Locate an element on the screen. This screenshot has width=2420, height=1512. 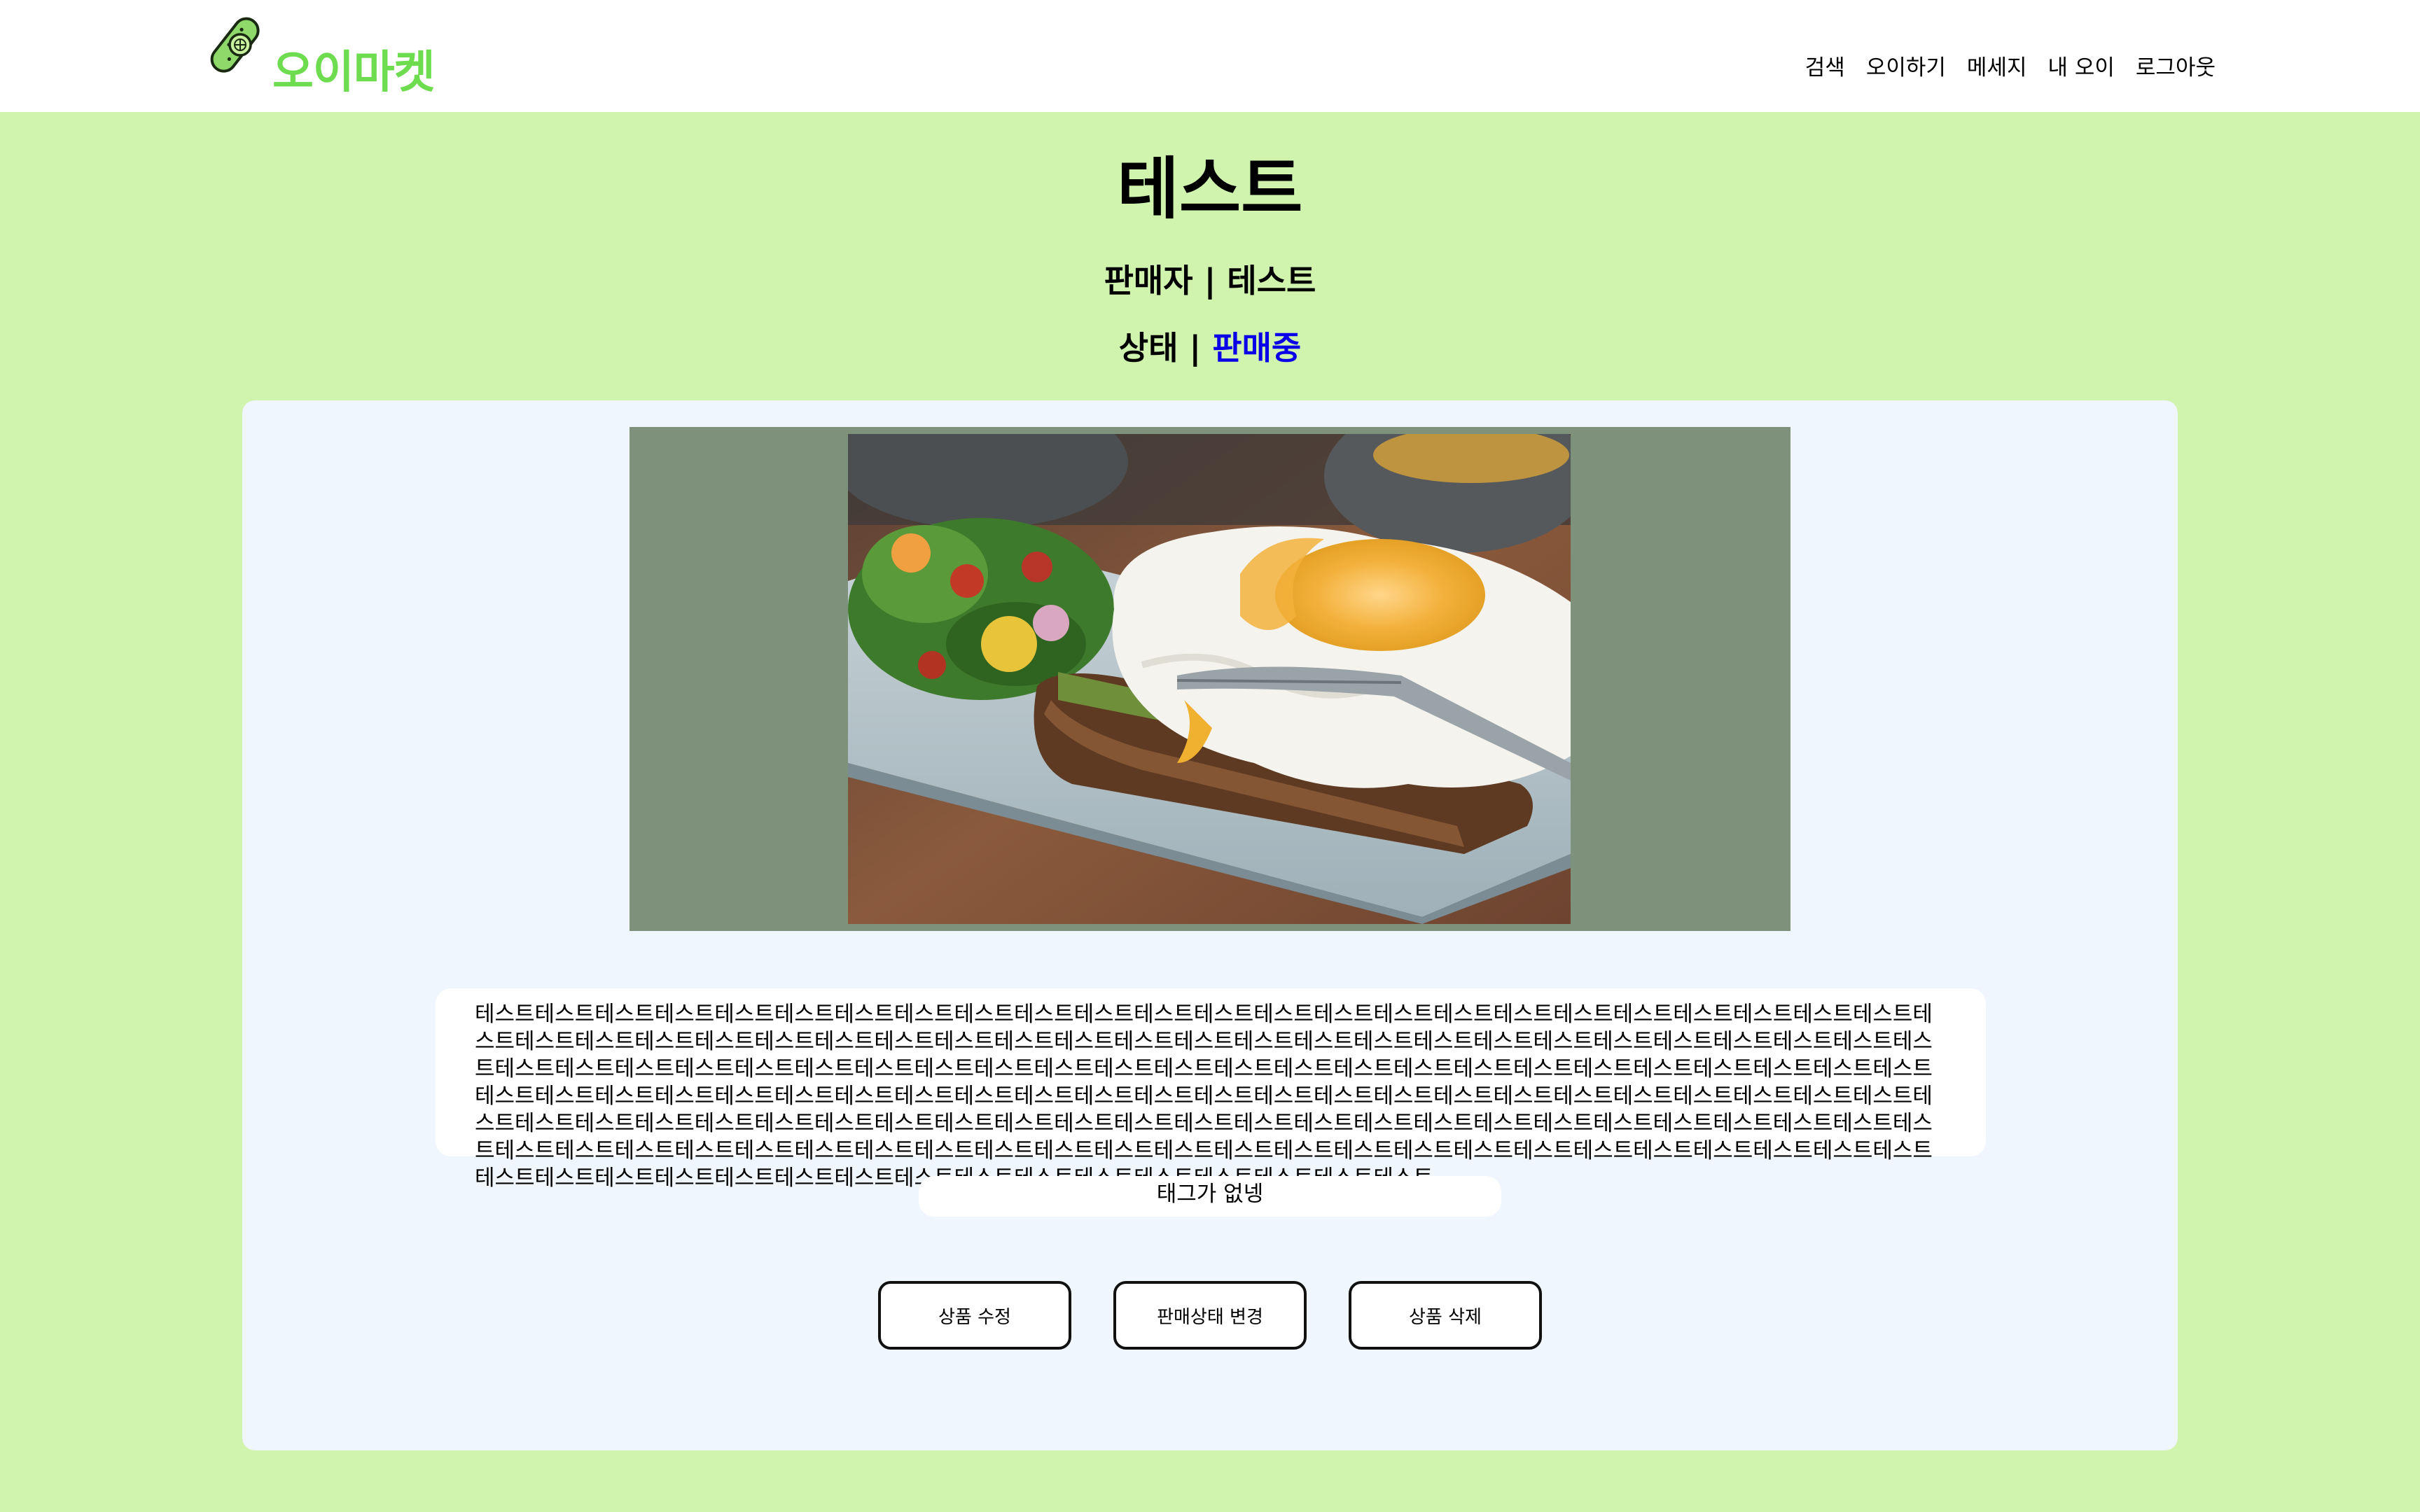
nav-oi-post: 오이하기 is located at coordinates (1906, 68).